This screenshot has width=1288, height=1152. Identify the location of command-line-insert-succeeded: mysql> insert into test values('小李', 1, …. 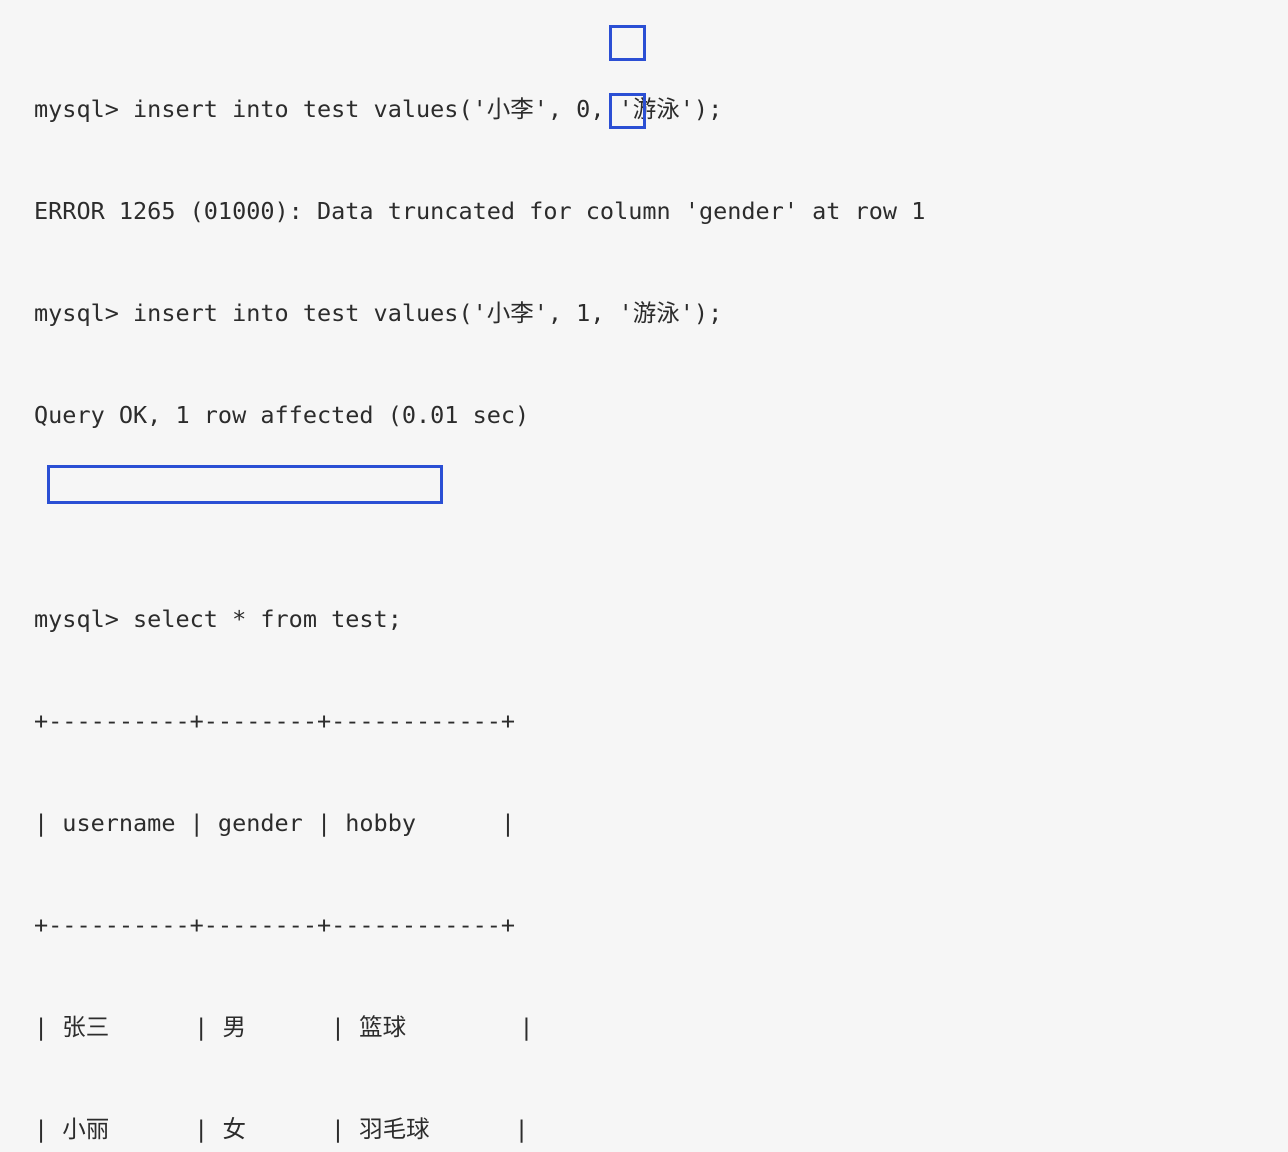
(378, 313).